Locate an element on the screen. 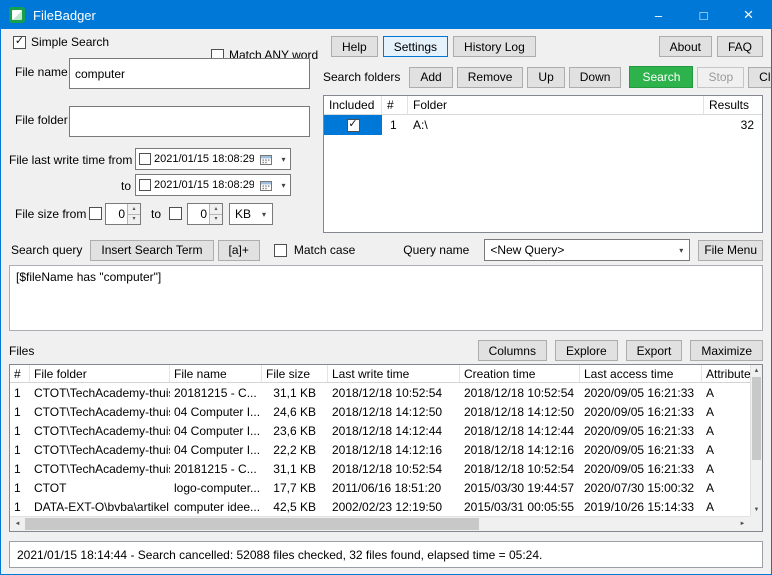  date-to-value: 2021/01/15 18:08:29 is located at coordinates (204, 185).